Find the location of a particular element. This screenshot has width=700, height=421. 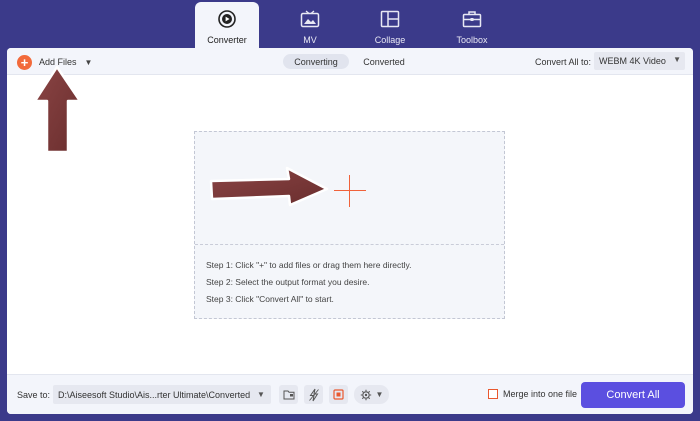

tab-converted: Converted is located at coordinates (384, 61).